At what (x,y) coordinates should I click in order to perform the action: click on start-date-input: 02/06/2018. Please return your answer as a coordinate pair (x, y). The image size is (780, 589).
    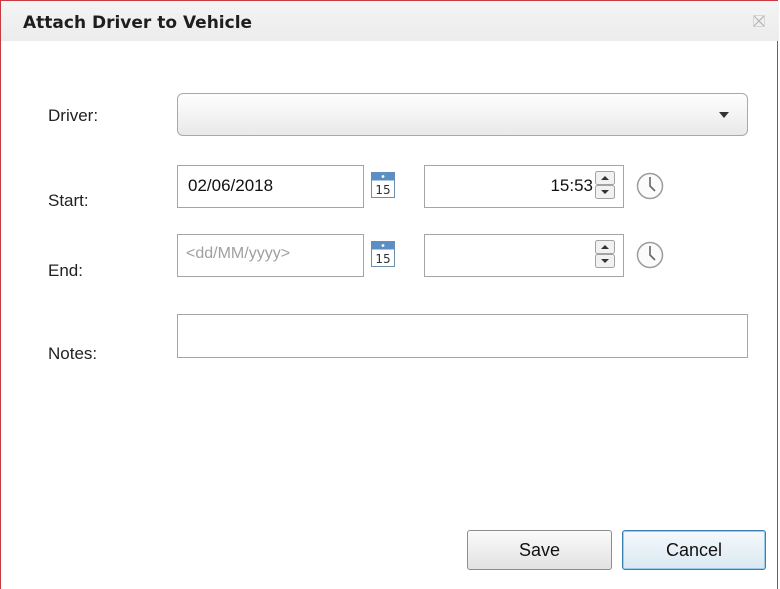
    Looking at the image, I should click on (270, 186).